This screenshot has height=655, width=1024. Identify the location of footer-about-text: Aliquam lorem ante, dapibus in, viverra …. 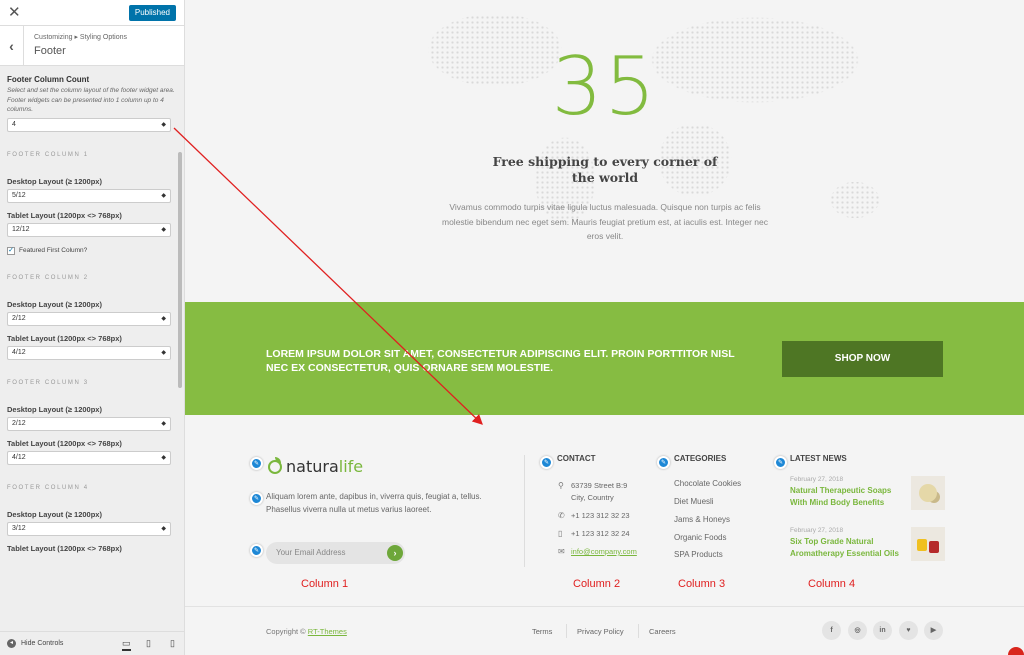
(374, 503).